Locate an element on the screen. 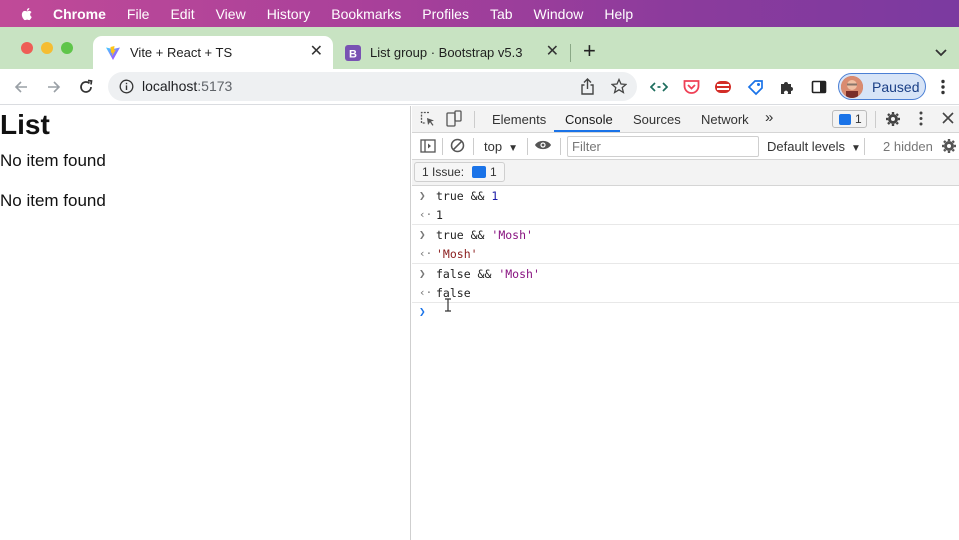 The image size is (959, 540). window-close-button is located at coordinates (27, 48).